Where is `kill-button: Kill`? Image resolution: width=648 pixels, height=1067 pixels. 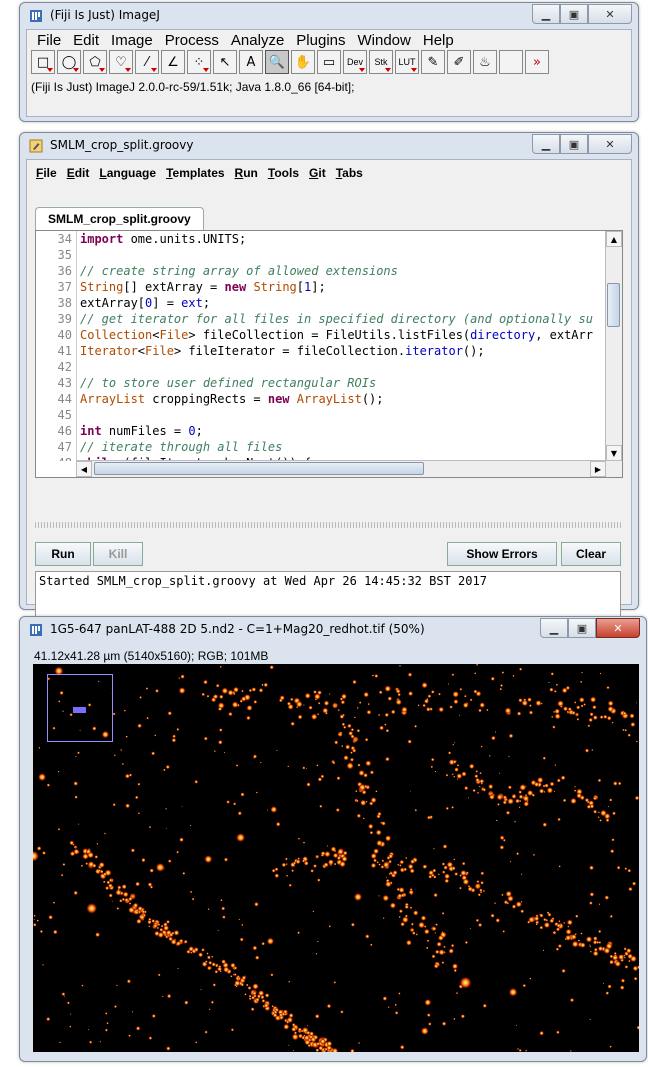 kill-button: Kill is located at coordinates (118, 554).